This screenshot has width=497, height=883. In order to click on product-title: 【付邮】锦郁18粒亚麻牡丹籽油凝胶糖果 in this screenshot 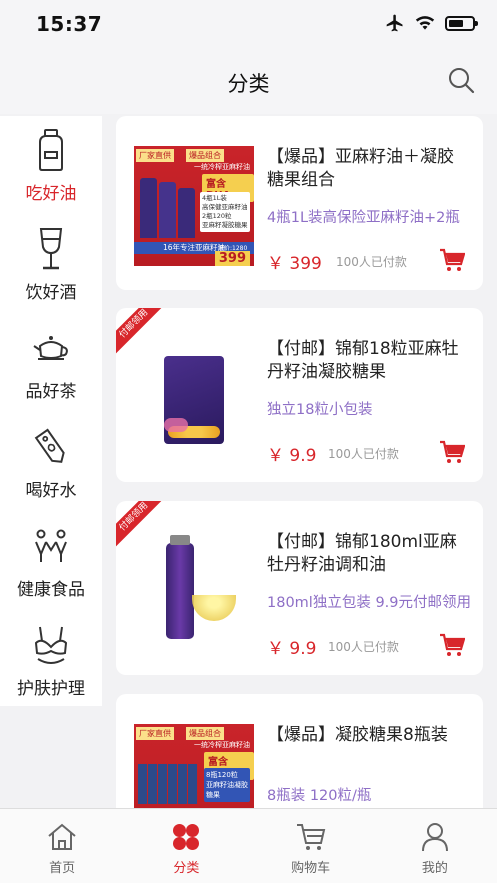, I will do `click(363, 360)`.